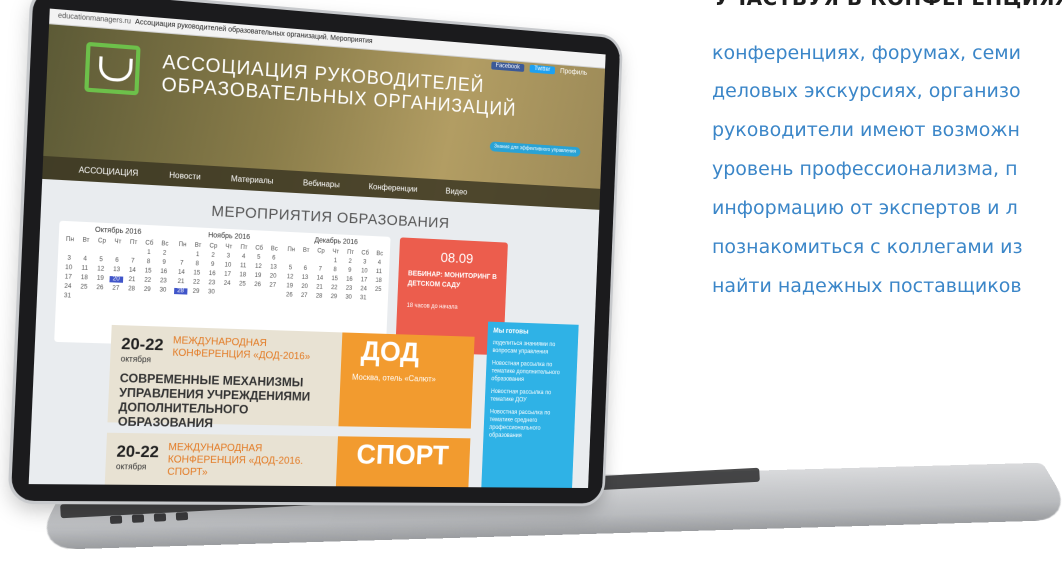  What do you see at coordinates (109, 171) in the screenshot?
I see `nav-item-association: АССОЦИАЦИЯ` at bounding box center [109, 171].